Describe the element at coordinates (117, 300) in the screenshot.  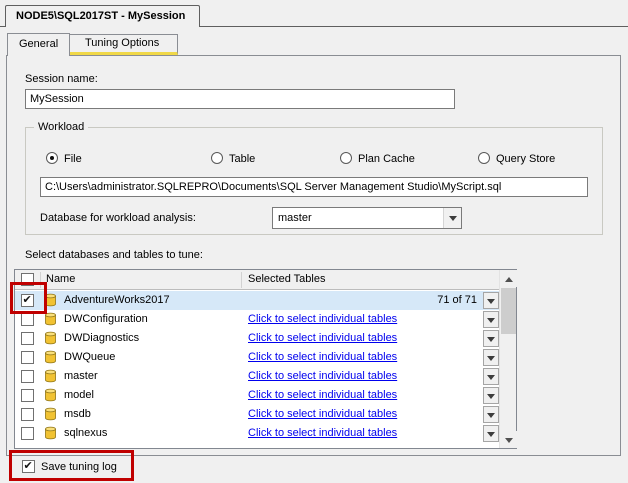
I see `database-name: AdventureWorks2017` at that location.